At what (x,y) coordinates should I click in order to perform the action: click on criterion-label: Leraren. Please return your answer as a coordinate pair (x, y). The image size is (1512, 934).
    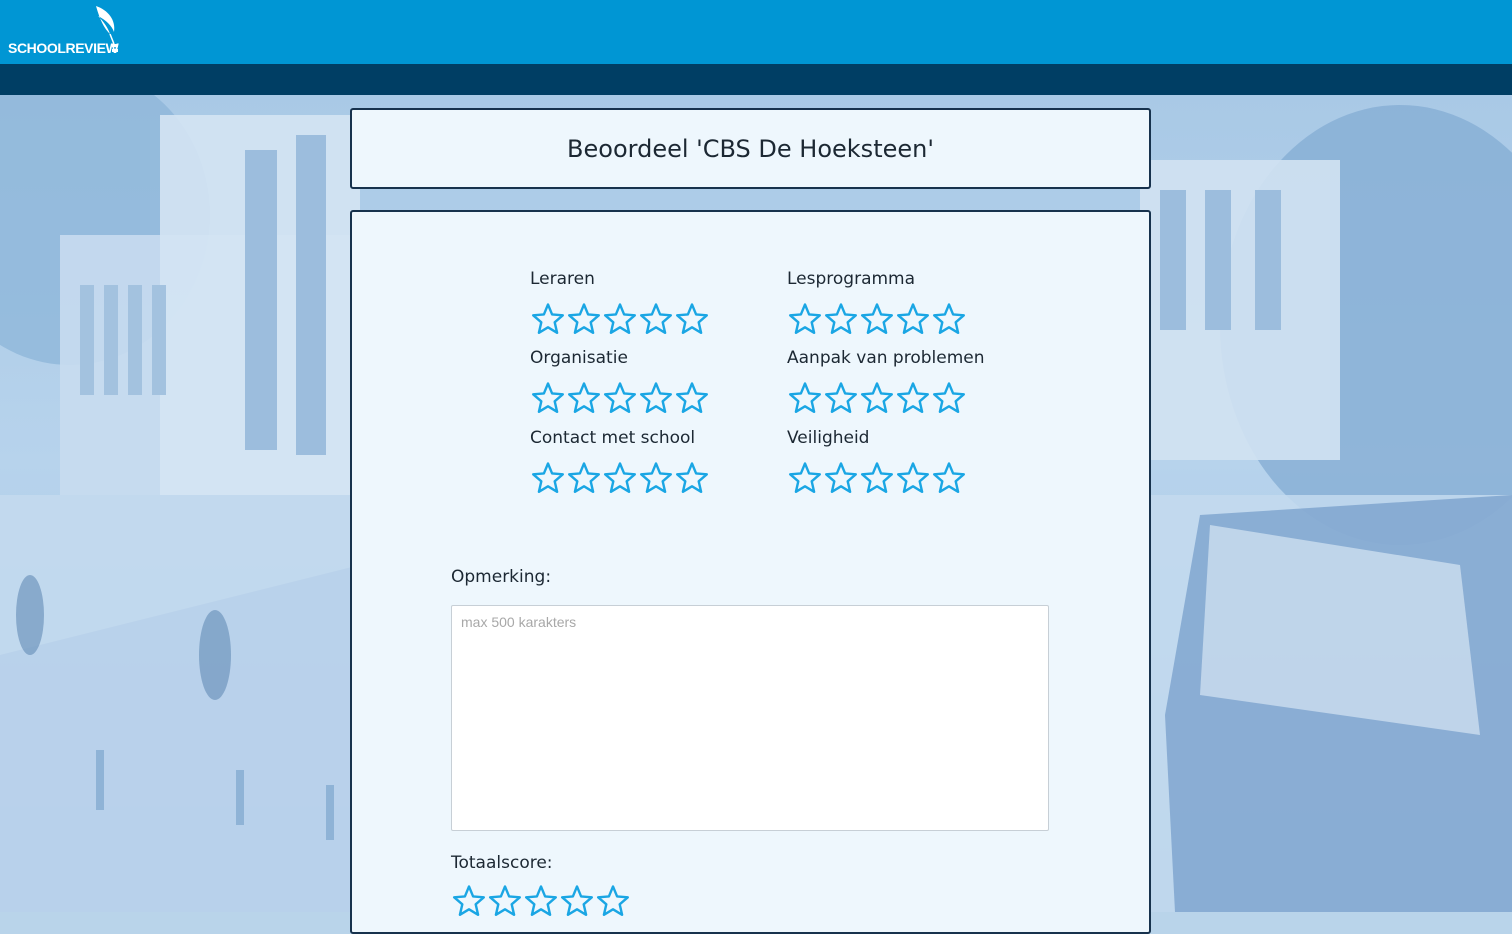
    Looking at the image, I should click on (562, 279).